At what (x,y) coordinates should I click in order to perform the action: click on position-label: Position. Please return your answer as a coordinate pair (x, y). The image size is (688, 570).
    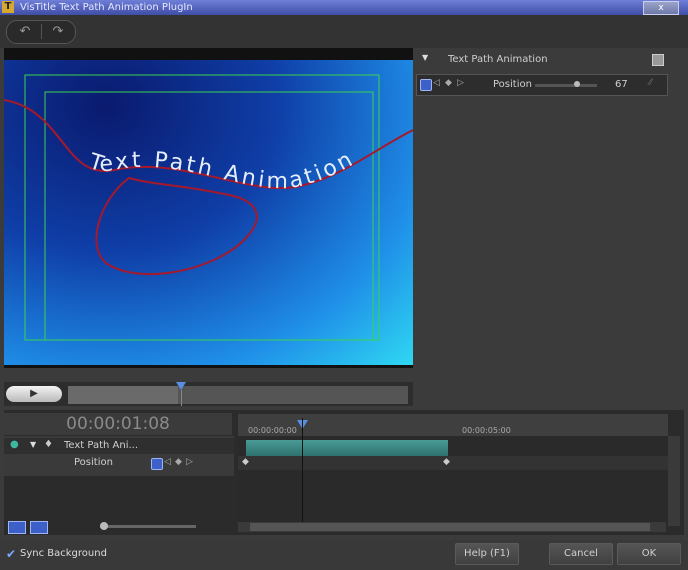
    Looking at the image, I should click on (512, 84).